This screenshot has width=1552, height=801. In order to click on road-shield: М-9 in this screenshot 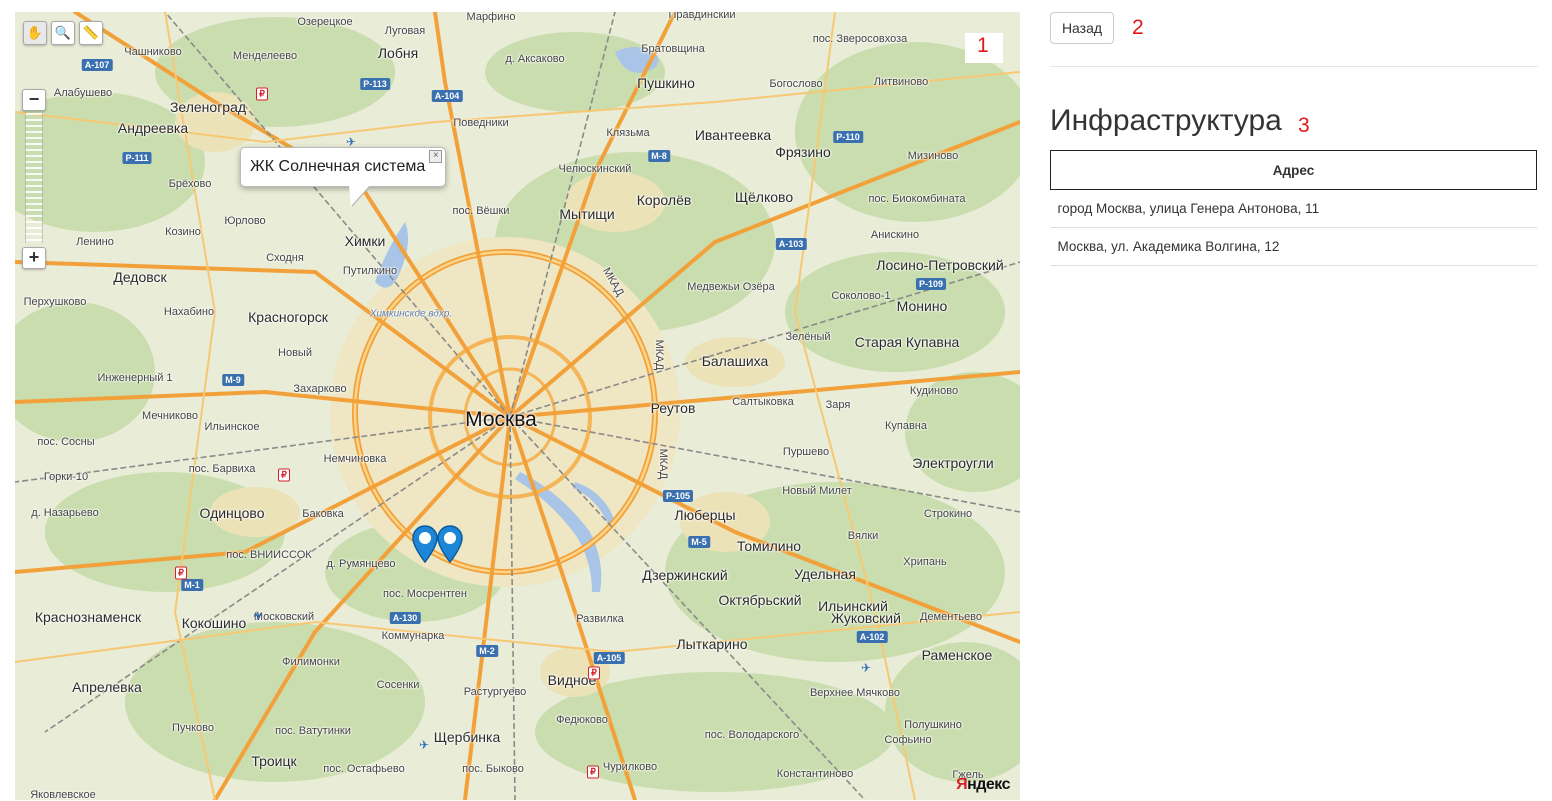, I will do `click(233, 380)`.